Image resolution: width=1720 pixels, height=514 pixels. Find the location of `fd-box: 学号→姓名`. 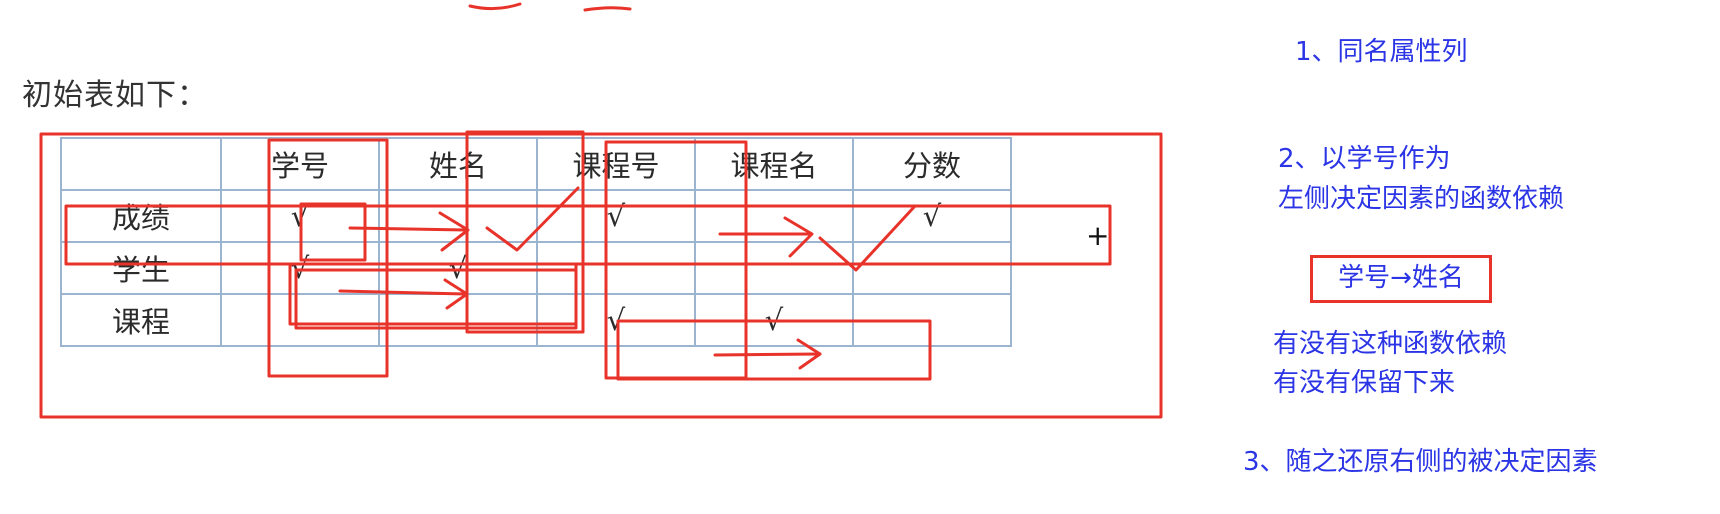

fd-box: 学号→姓名 is located at coordinates (1401, 279).